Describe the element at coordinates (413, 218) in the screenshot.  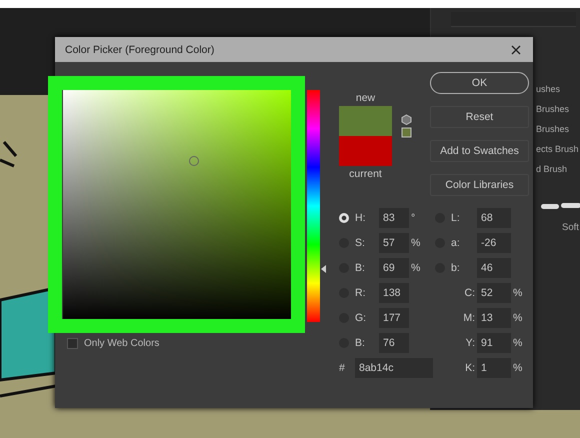
I see `unit-label: °` at that location.